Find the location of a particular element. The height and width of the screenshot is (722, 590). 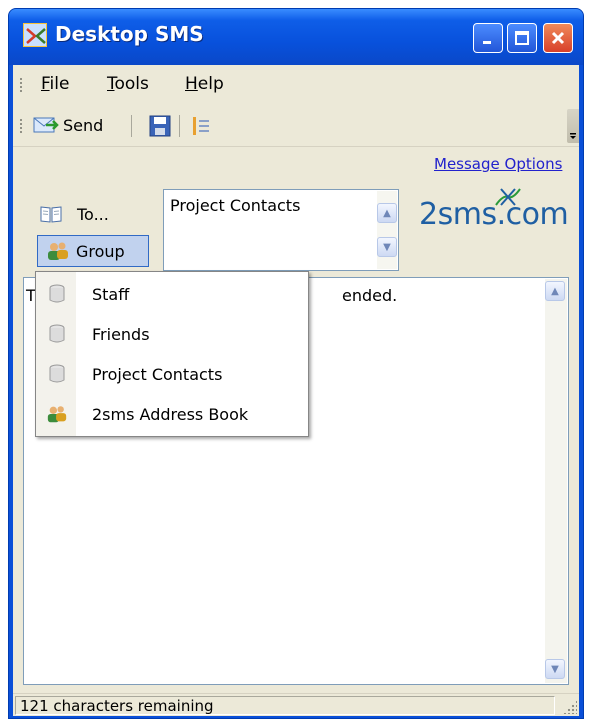

window-title: Desktop SMS is located at coordinates (129, 34).